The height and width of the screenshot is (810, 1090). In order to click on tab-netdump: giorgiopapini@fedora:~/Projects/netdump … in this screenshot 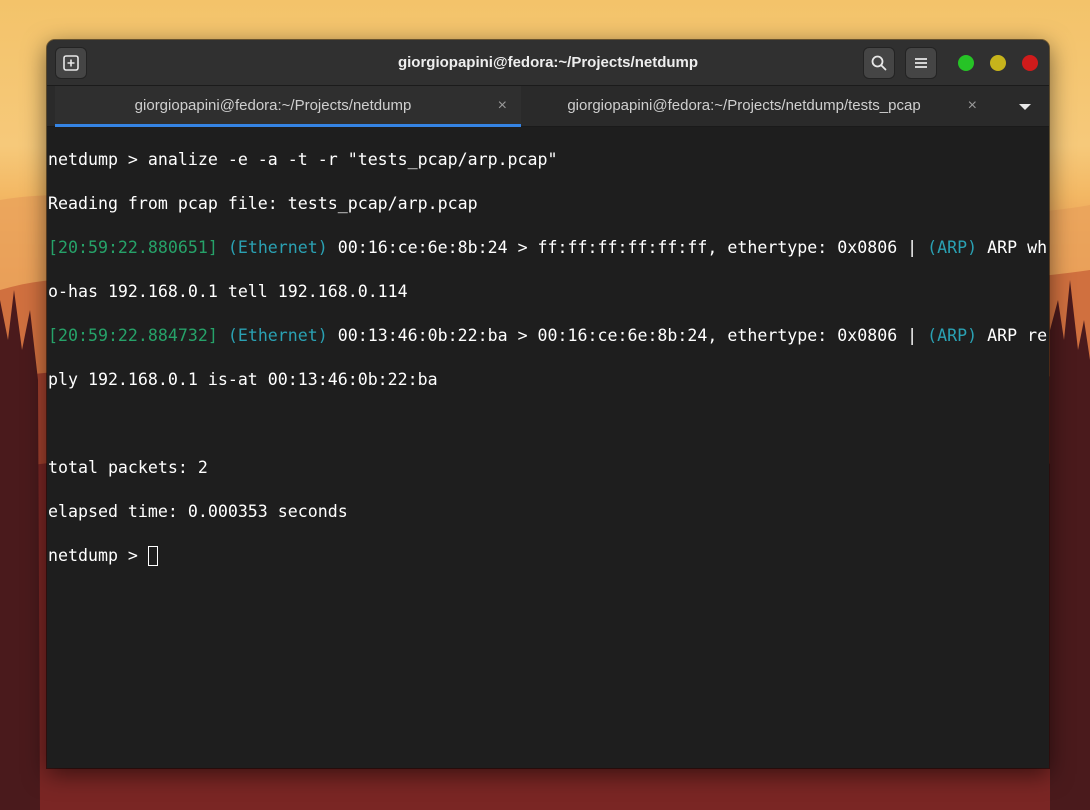, I will do `click(288, 106)`.